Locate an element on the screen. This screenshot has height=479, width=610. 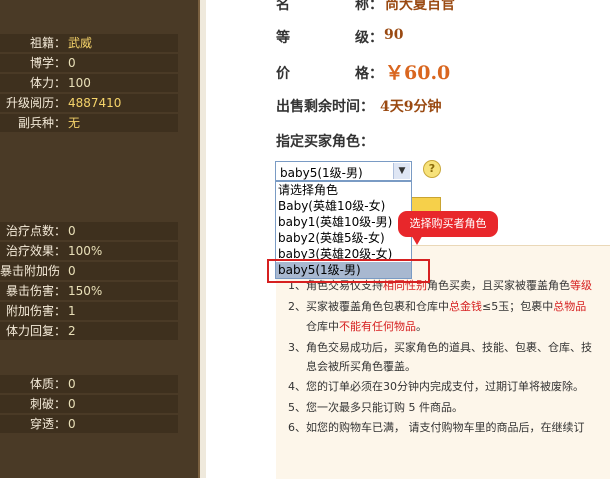
stat-label: 副兵种： is located at coordinates (41, 123).